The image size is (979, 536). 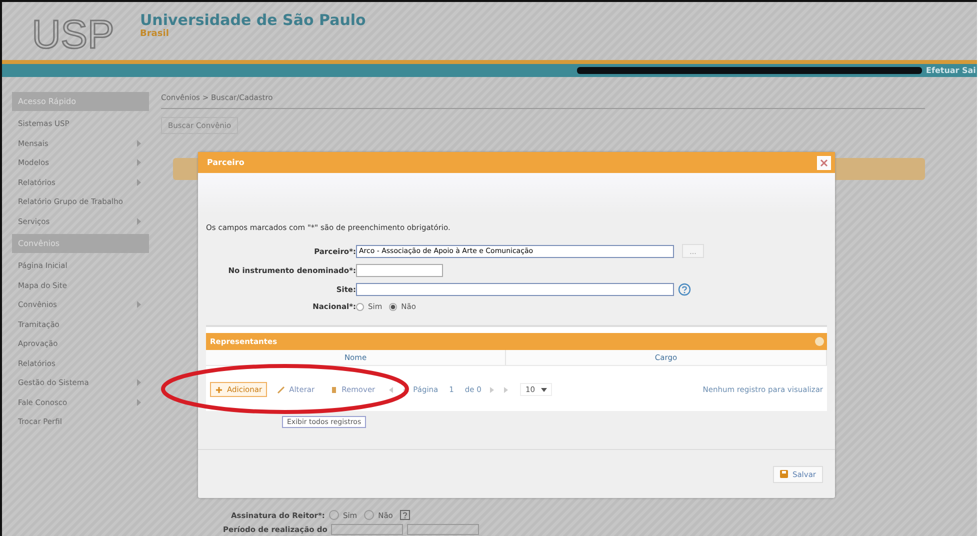 I want to click on close-button, so click(x=824, y=163).